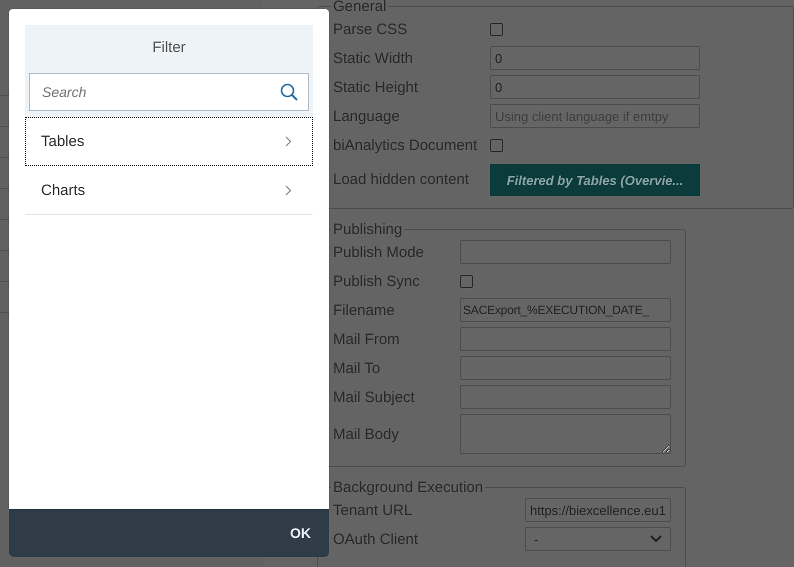 Image resolution: width=794 pixels, height=567 pixels. What do you see at coordinates (401, 179) in the screenshot?
I see `field-label: Load hidden content` at bounding box center [401, 179].